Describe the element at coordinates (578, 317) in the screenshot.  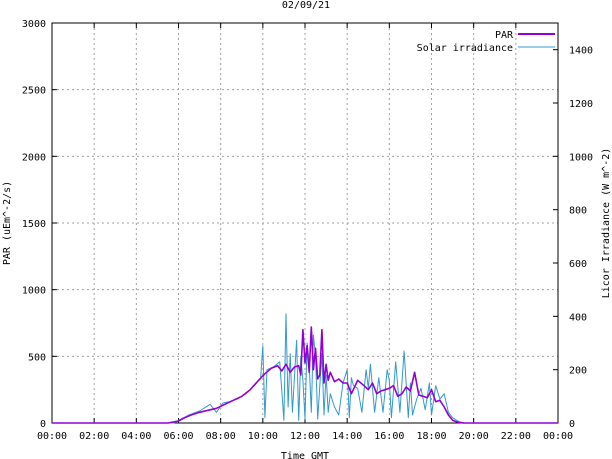
I see `y2-tick-label: 400` at that location.